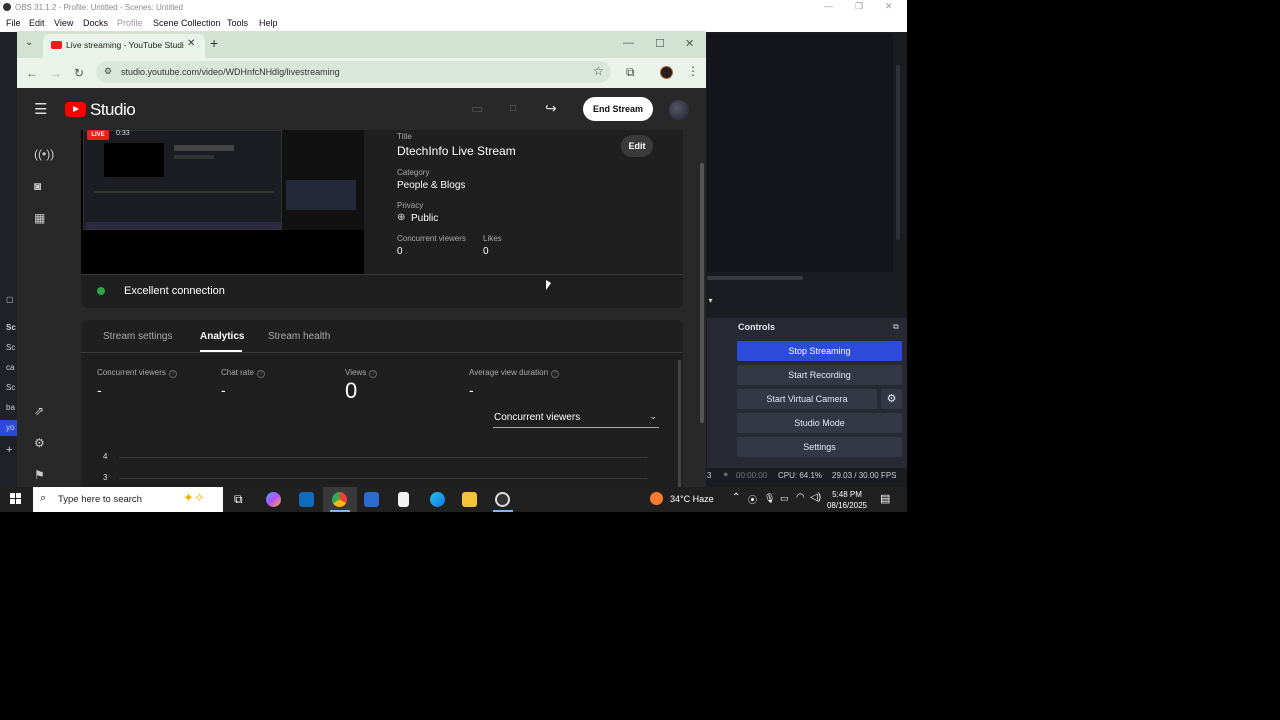  I want to click on new-tab-icon: +, so click(214, 43).